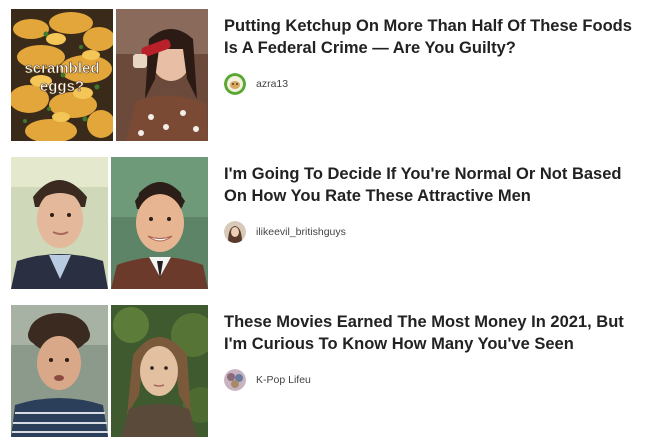 The width and height of the screenshot is (646, 448). Describe the element at coordinates (301, 232) in the screenshot. I see `author-name: ilikeevil_britishguys` at that location.